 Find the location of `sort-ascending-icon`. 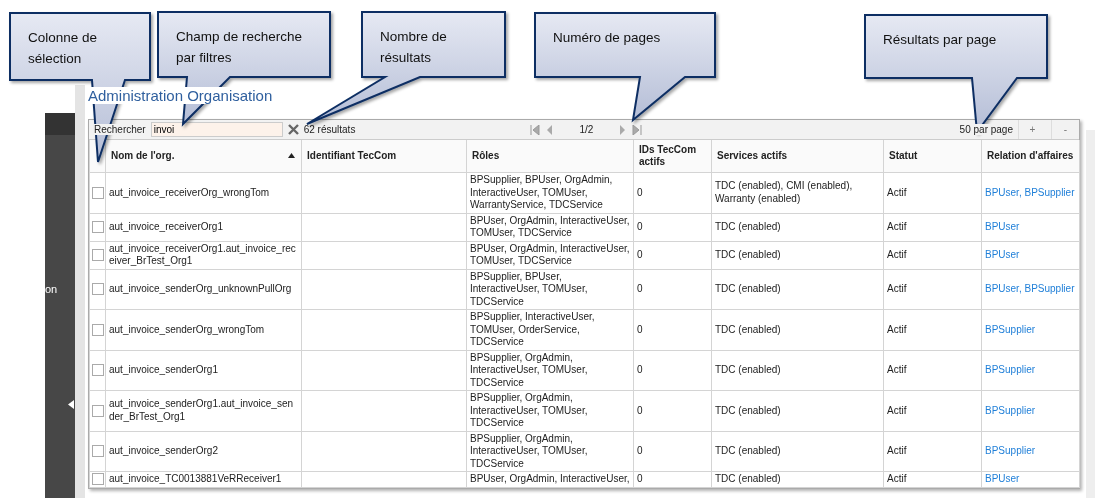

sort-ascending-icon is located at coordinates (291, 155).